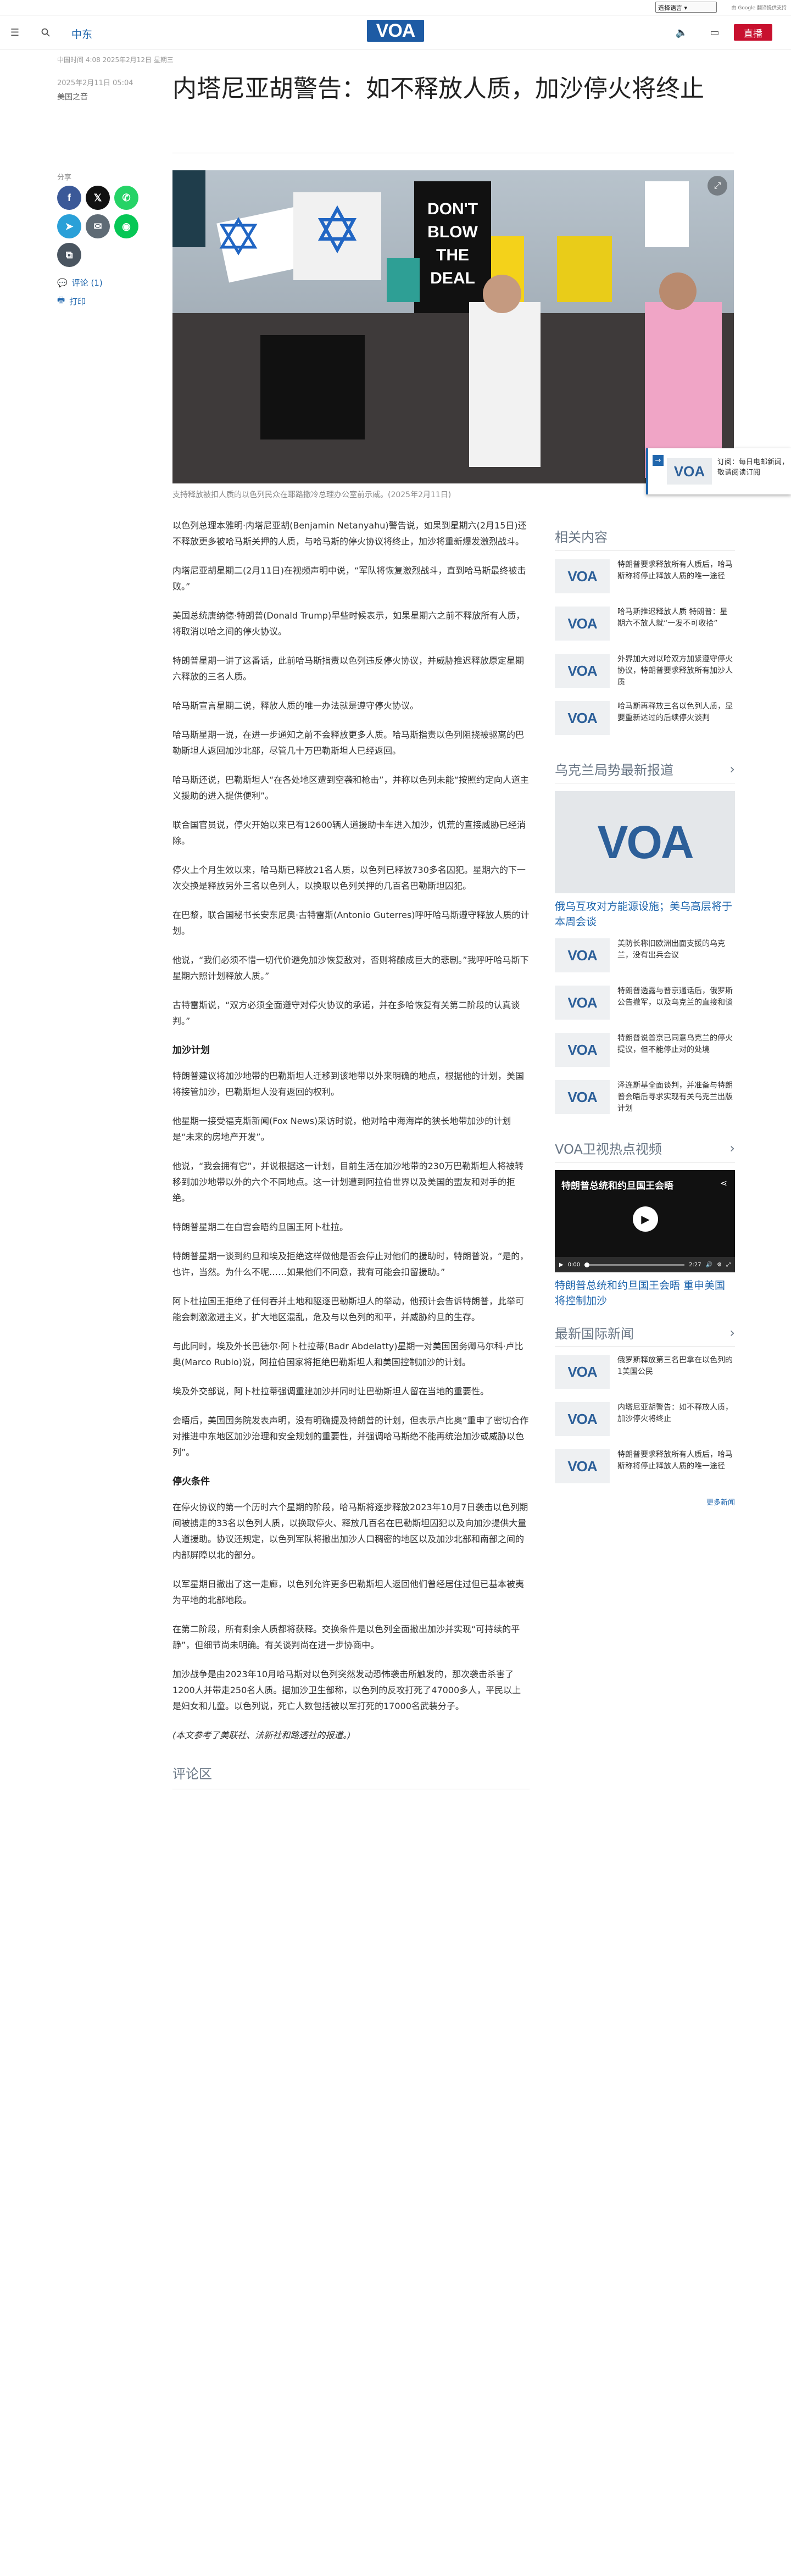 This screenshot has height=2576, width=791. Describe the element at coordinates (438, 89) in the screenshot. I see `article-title: 内塔尼亚胡警告：如不释放人质，加沙停火将终止` at that location.